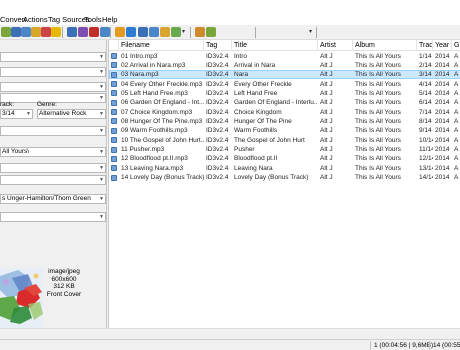 The height and width of the screenshot is (350, 460). Describe the element at coordinates (56, 32) in the screenshot. I see `image-icon` at that location.